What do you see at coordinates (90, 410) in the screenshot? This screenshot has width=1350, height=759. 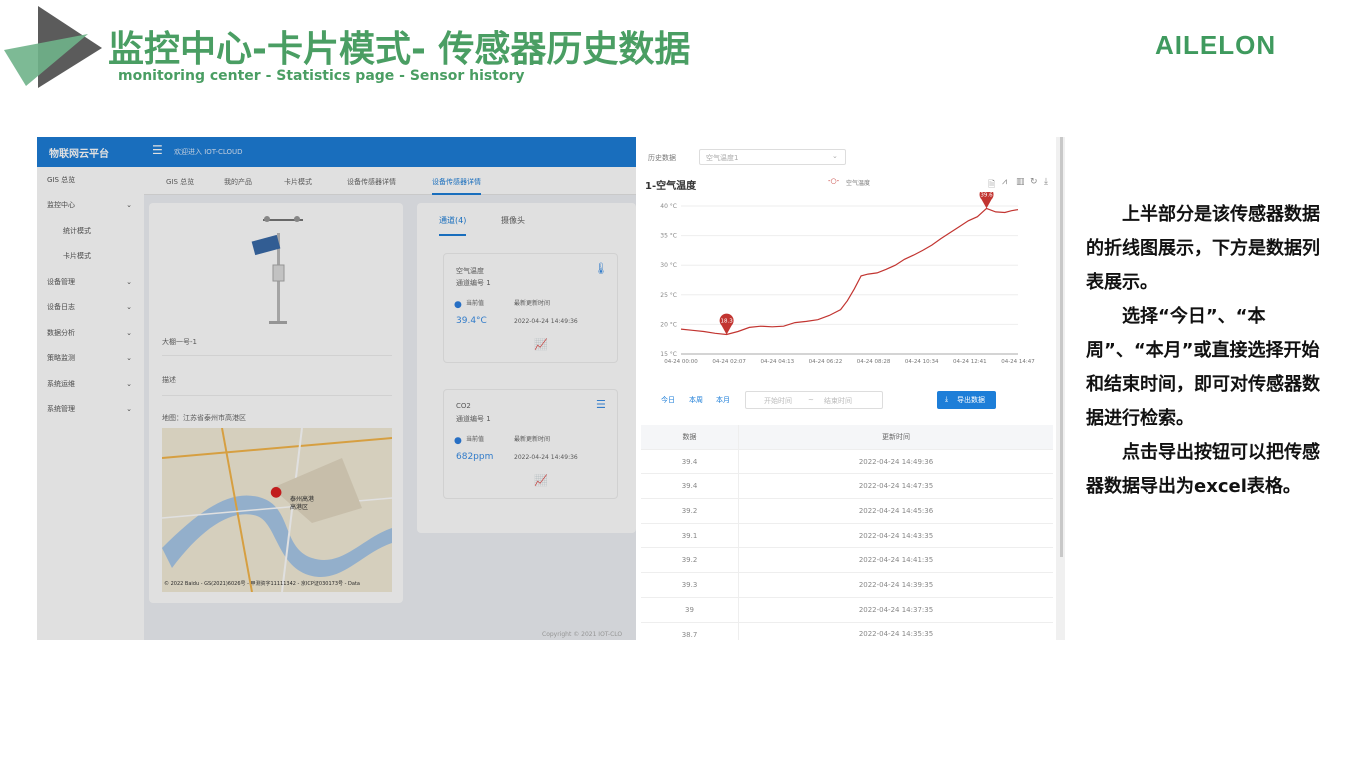 I see `sidebar-item-system: 系统管理 ⌄` at bounding box center [90, 410].